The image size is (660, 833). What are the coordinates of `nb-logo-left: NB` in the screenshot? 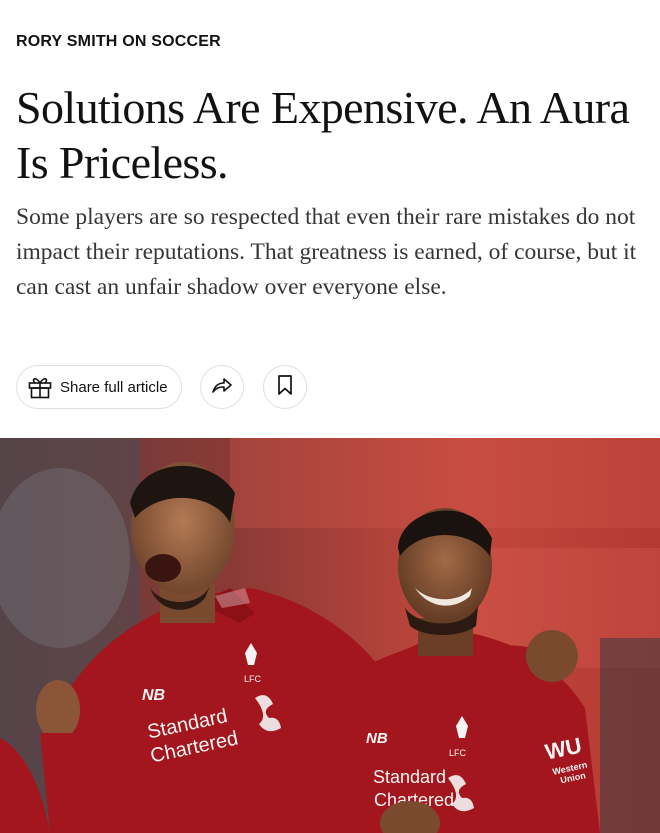 It's located at (153, 695).